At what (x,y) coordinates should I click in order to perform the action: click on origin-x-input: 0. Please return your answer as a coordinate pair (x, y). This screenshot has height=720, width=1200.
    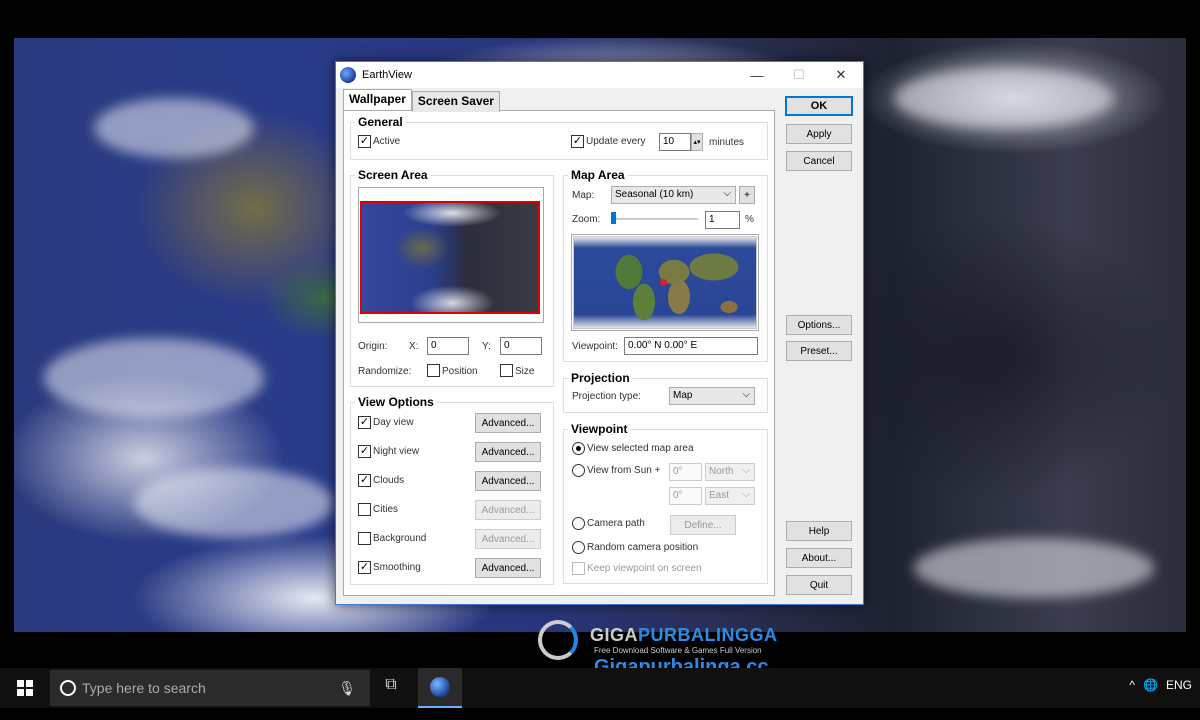
    Looking at the image, I should click on (448, 346).